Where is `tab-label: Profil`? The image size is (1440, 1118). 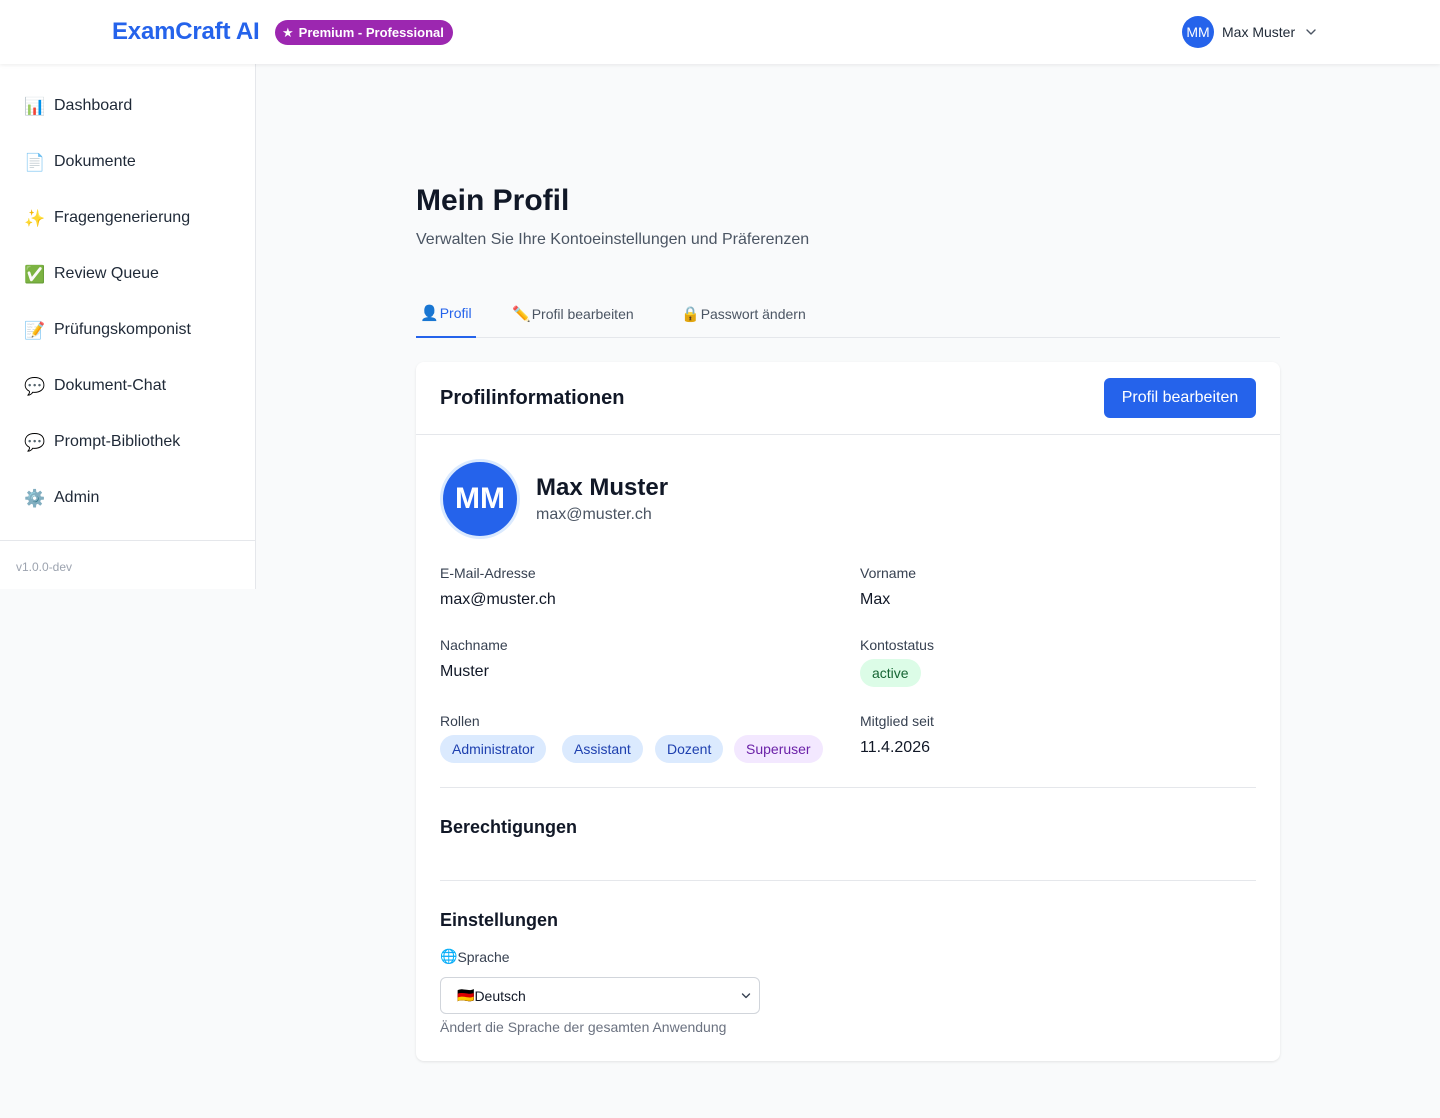
tab-label: Profil is located at coordinates (455, 313).